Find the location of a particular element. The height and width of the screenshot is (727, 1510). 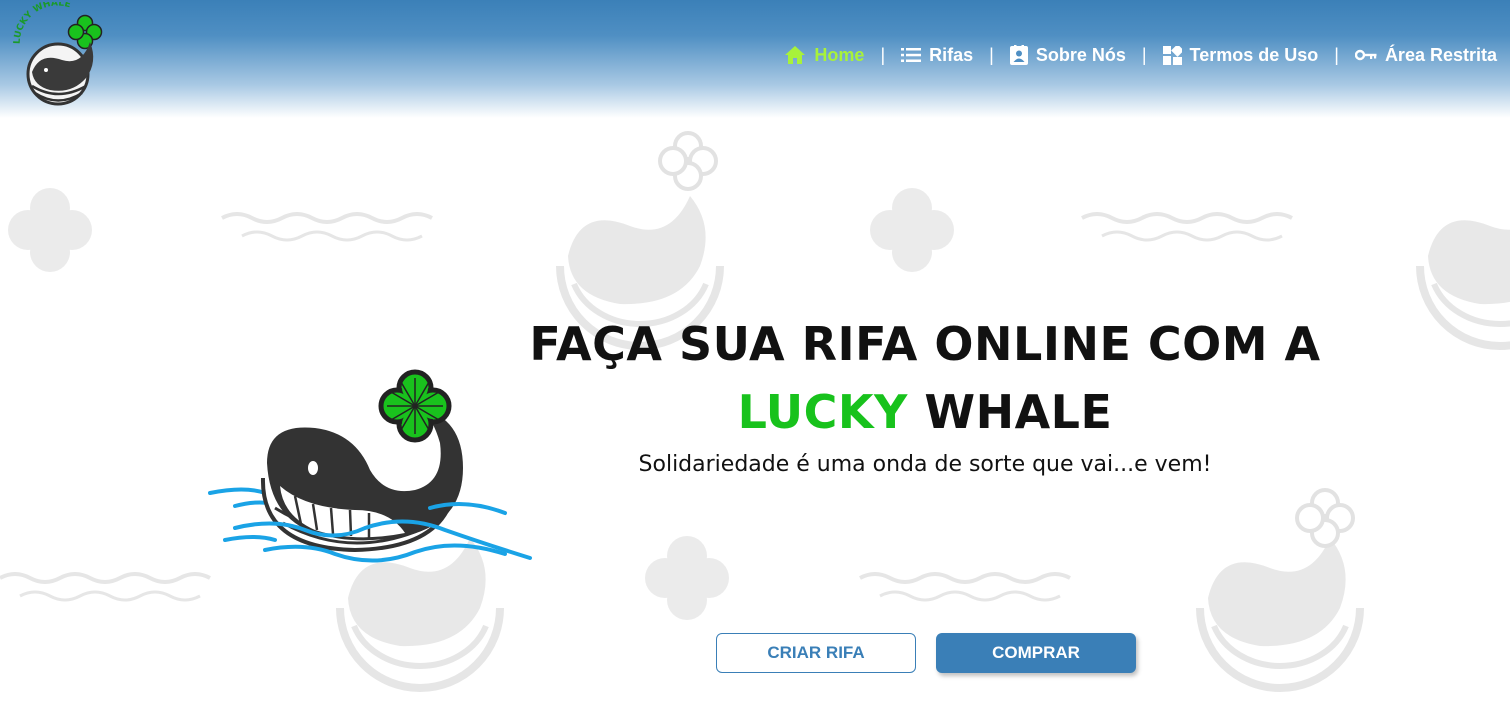

nav-item-area-restrita: Área Restrita is located at coordinates (1425, 55).